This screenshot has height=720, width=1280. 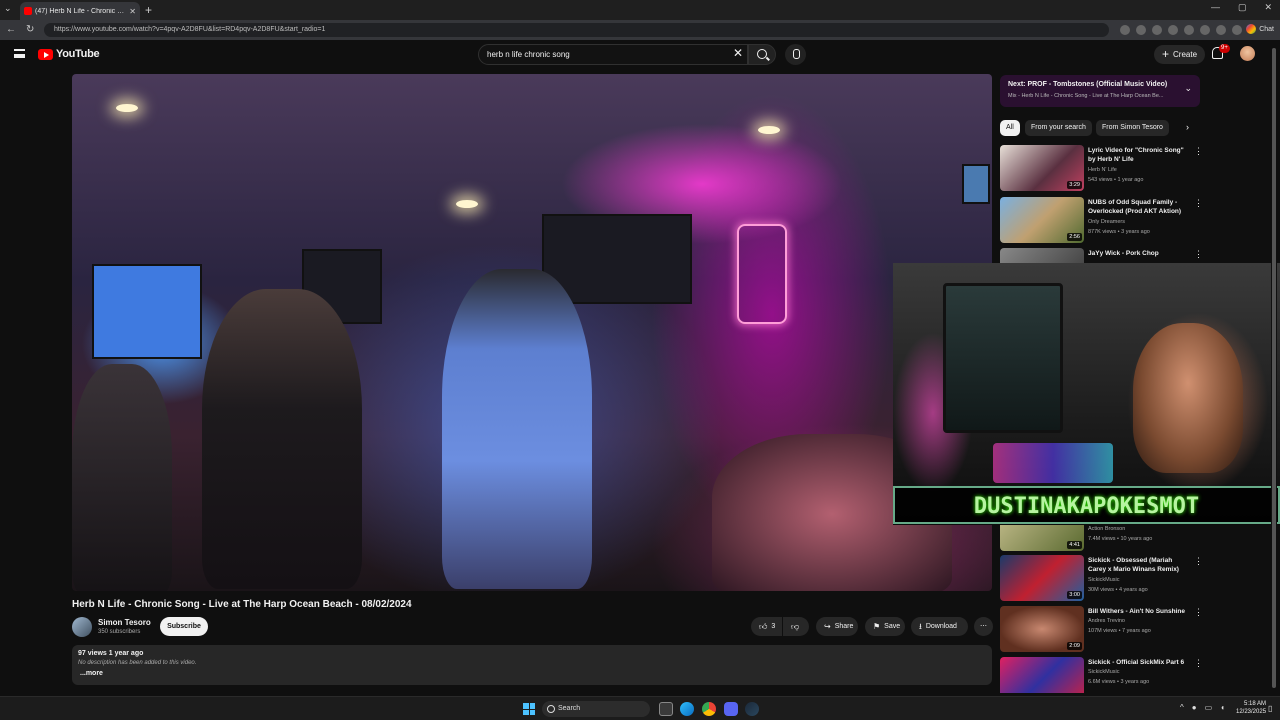 I want to click on recommendation-title: Bill Withers - Ain't No Sunshine, so click(x=1138, y=611).